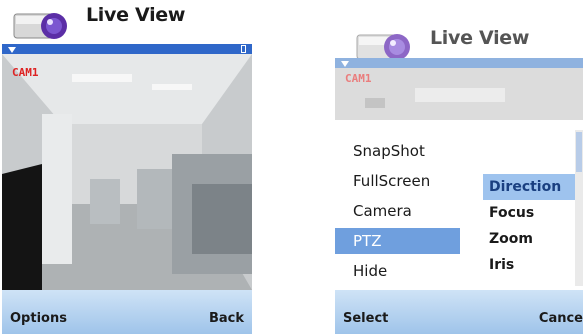 The width and height of the screenshot is (583, 334). What do you see at coordinates (365, 318) in the screenshot?
I see `select-softkey: Select` at bounding box center [365, 318].